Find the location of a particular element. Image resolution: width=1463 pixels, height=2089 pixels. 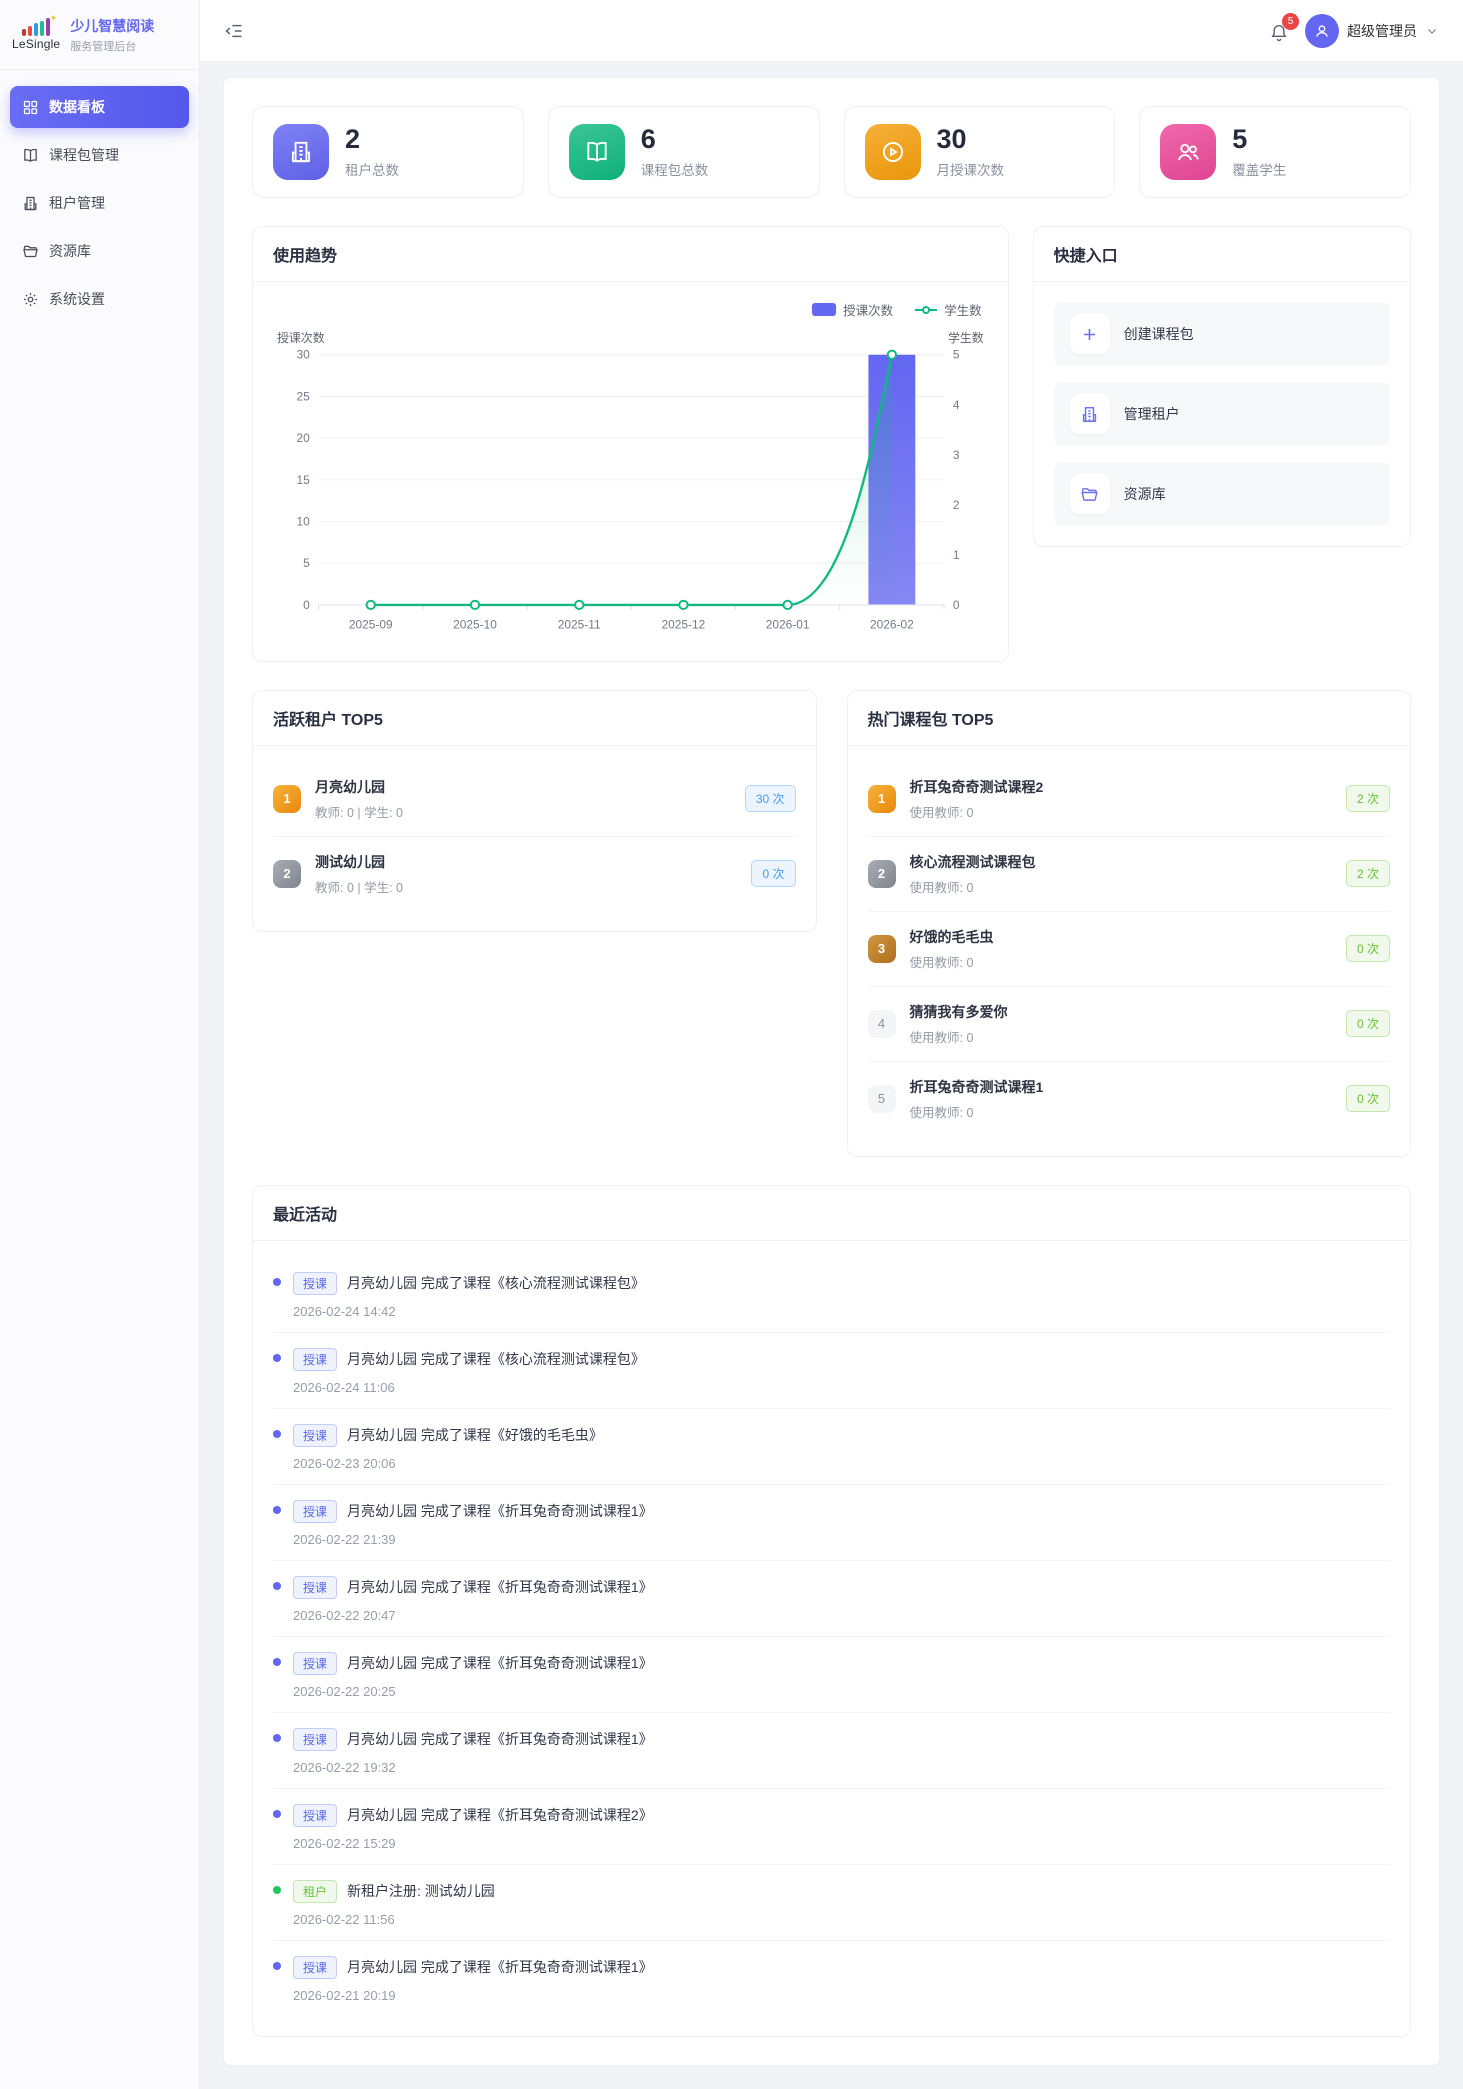

svg-text: 0 is located at coordinates (956, 605).